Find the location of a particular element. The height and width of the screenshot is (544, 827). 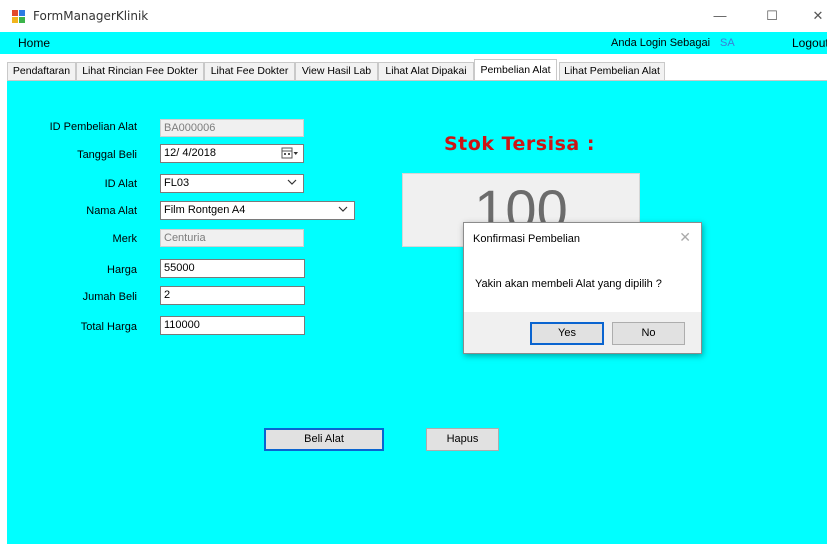

dialog-button-bar: Yes No is located at coordinates (582, 332).